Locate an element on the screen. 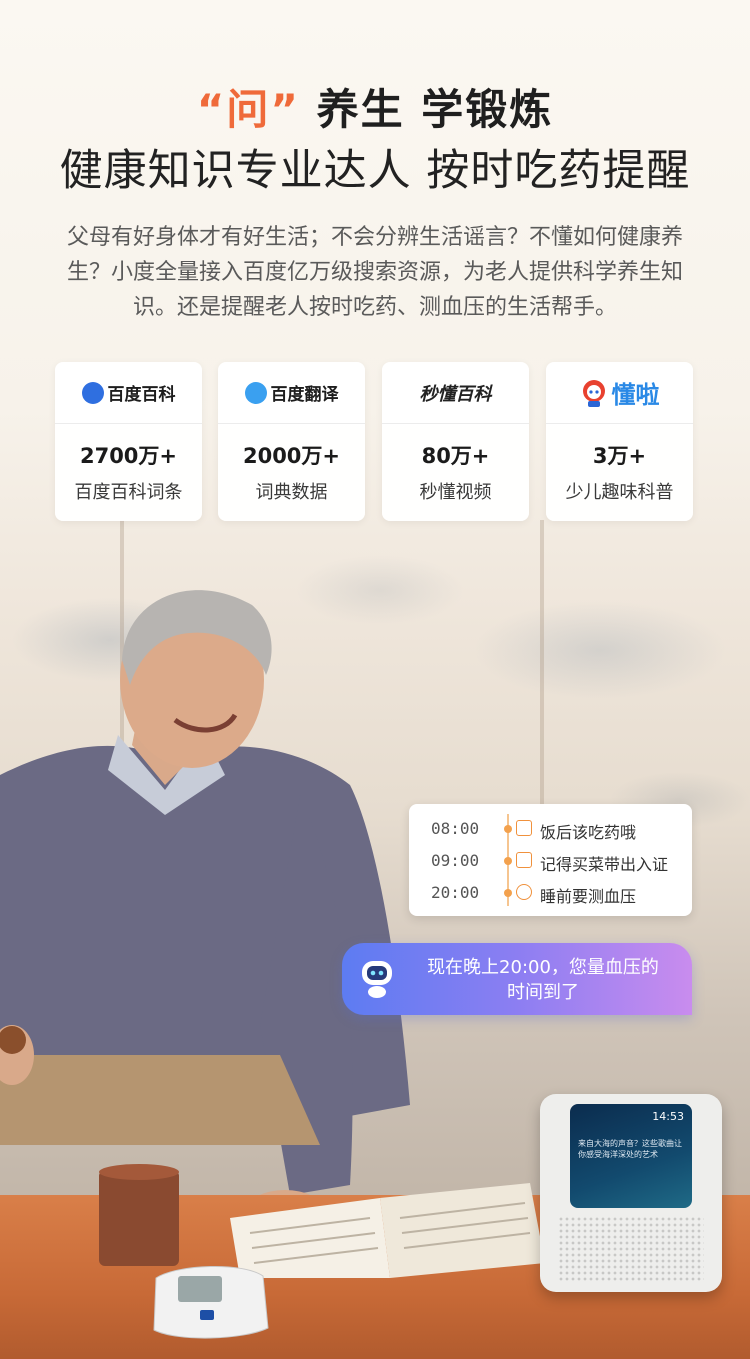 The width and height of the screenshot is (750, 1359). schedule-text: 睡前要测血压 is located at coordinates (588, 896).